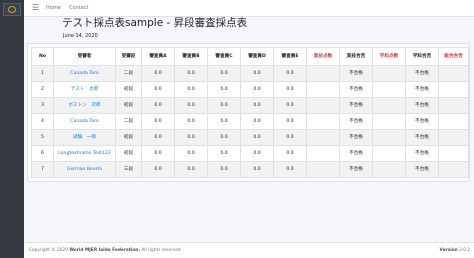 The width and height of the screenshot is (474, 258). What do you see at coordinates (155, 23) in the screenshot?
I see `page-title: テスト採点表sample - 昇段審査採点表` at bounding box center [155, 23].